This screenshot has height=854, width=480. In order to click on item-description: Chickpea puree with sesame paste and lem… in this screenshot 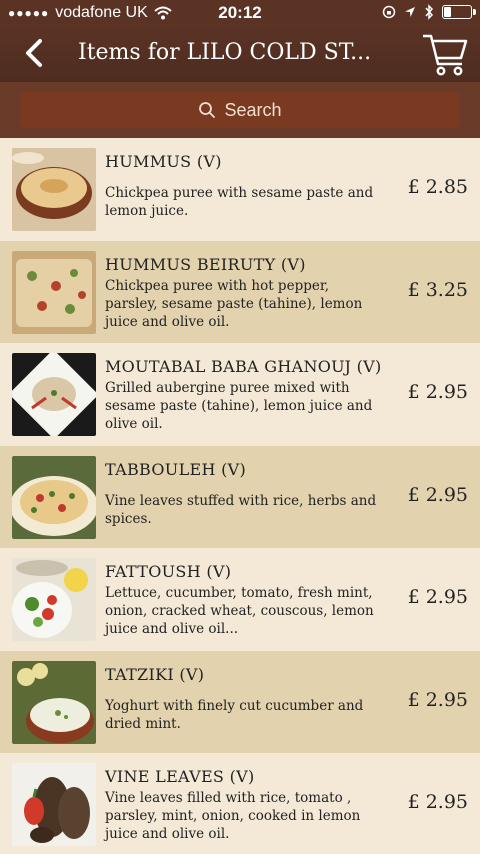, I will do `click(239, 202)`.